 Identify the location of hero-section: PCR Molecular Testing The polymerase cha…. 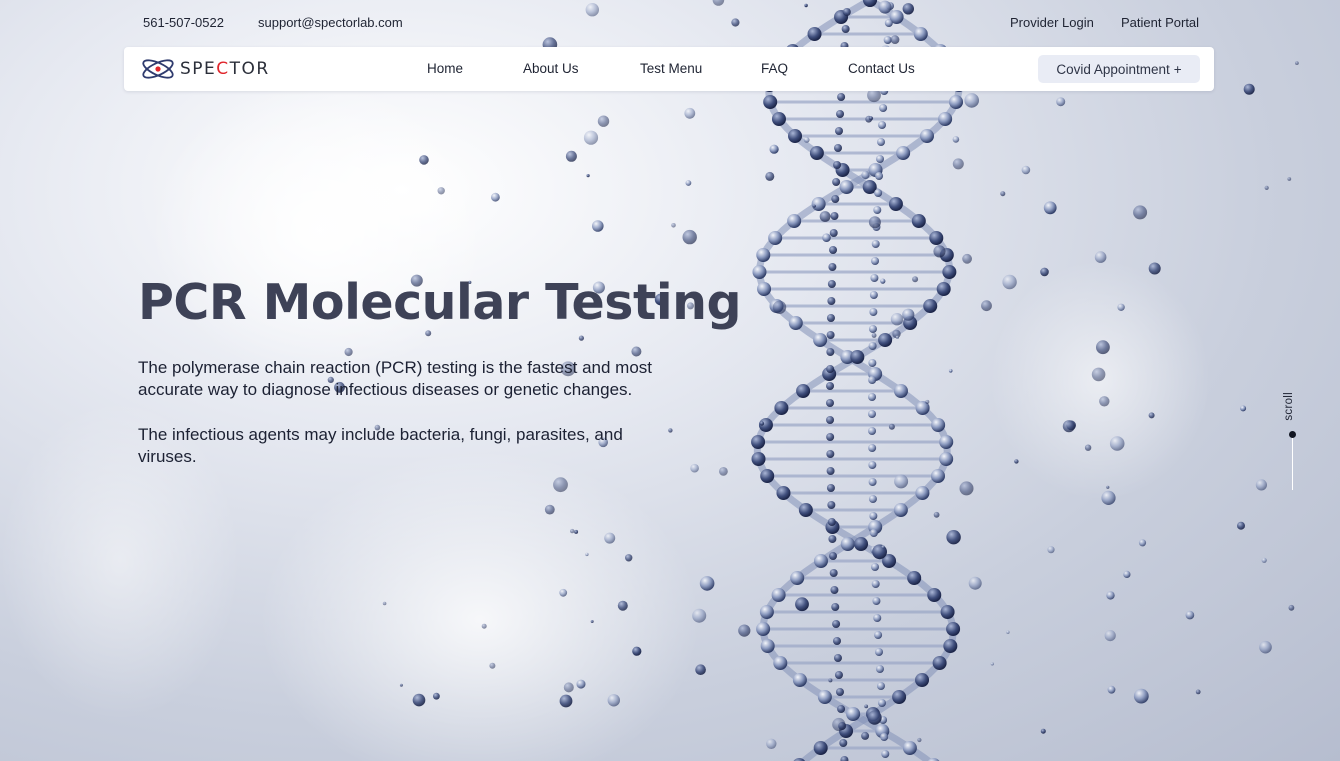
(448, 371).